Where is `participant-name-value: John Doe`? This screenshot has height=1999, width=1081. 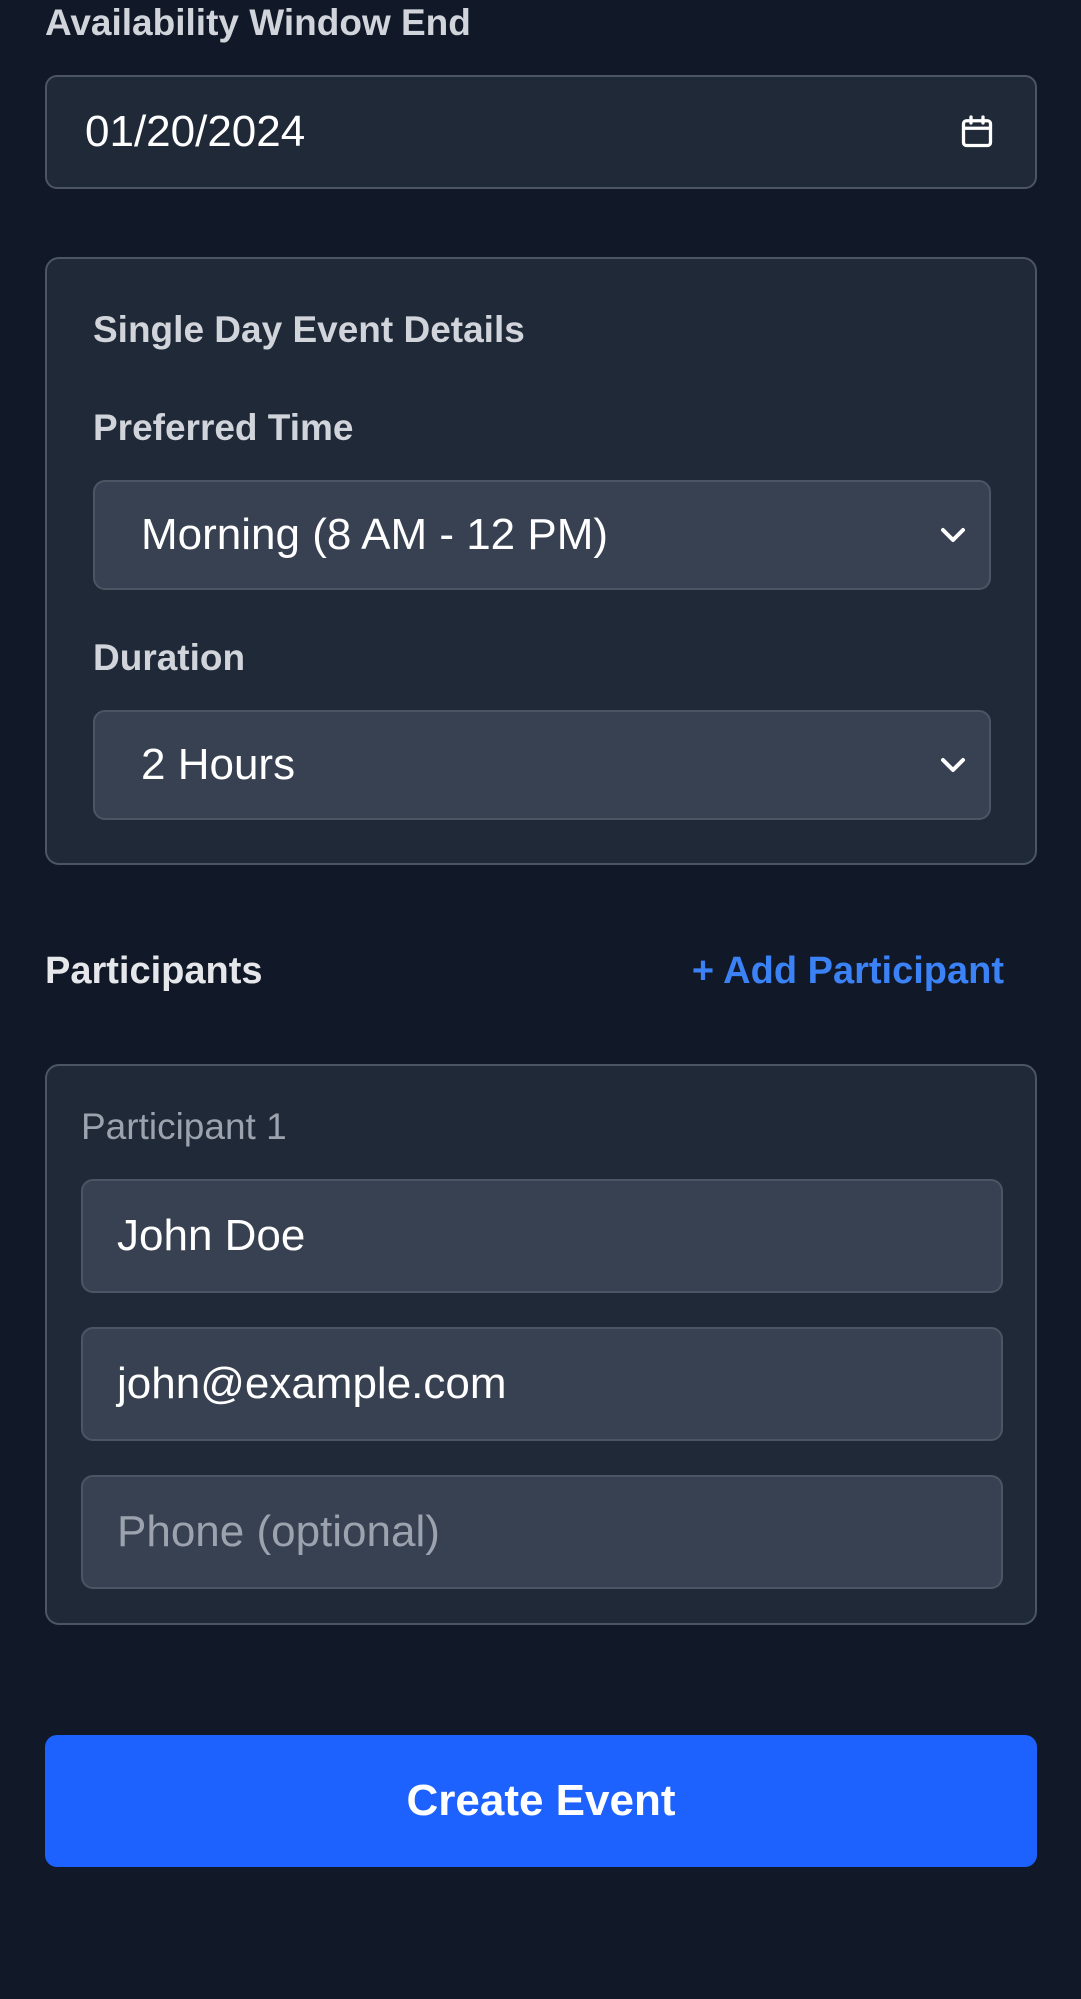
participant-name-value: John Doe is located at coordinates (211, 1235).